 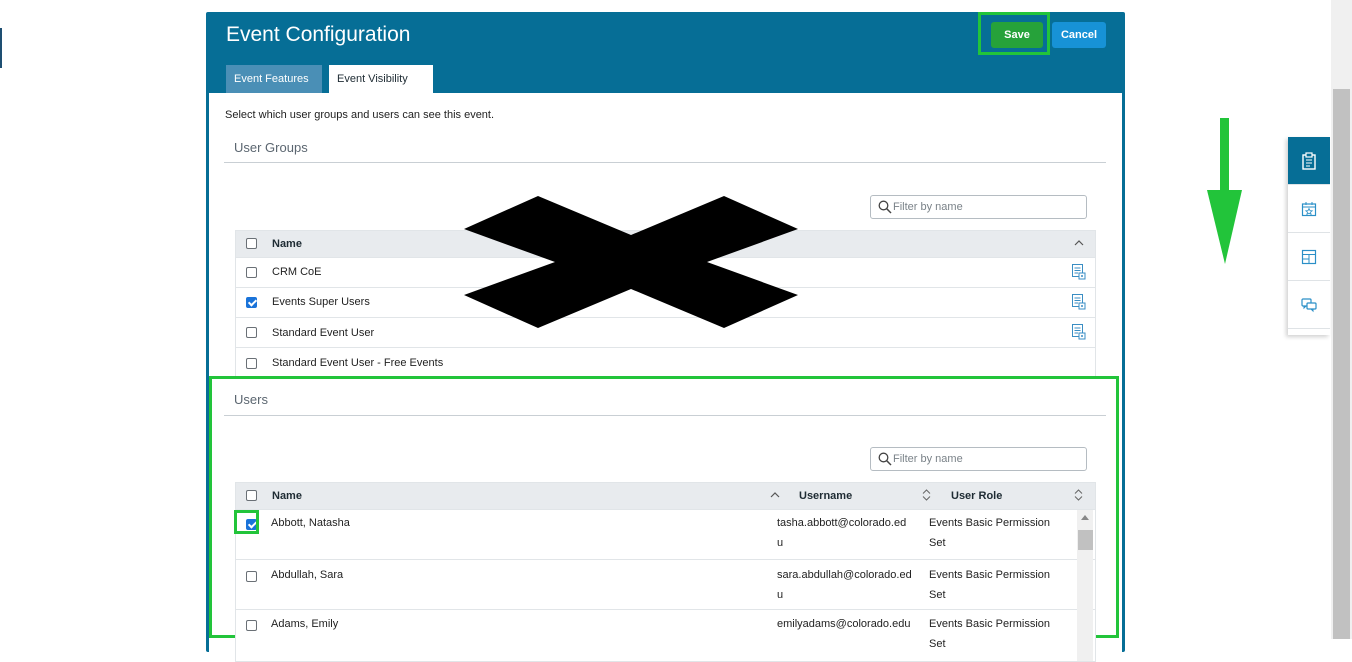 I want to click on column-header-user-role: User Role, so click(x=976, y=496).